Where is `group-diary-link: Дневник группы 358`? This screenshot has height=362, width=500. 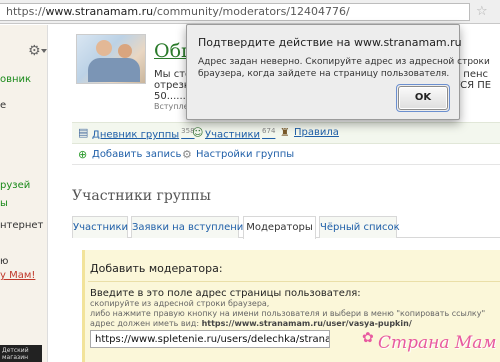 group-diary-link: Дневник группы 358 is located at coordinates (143, 133).